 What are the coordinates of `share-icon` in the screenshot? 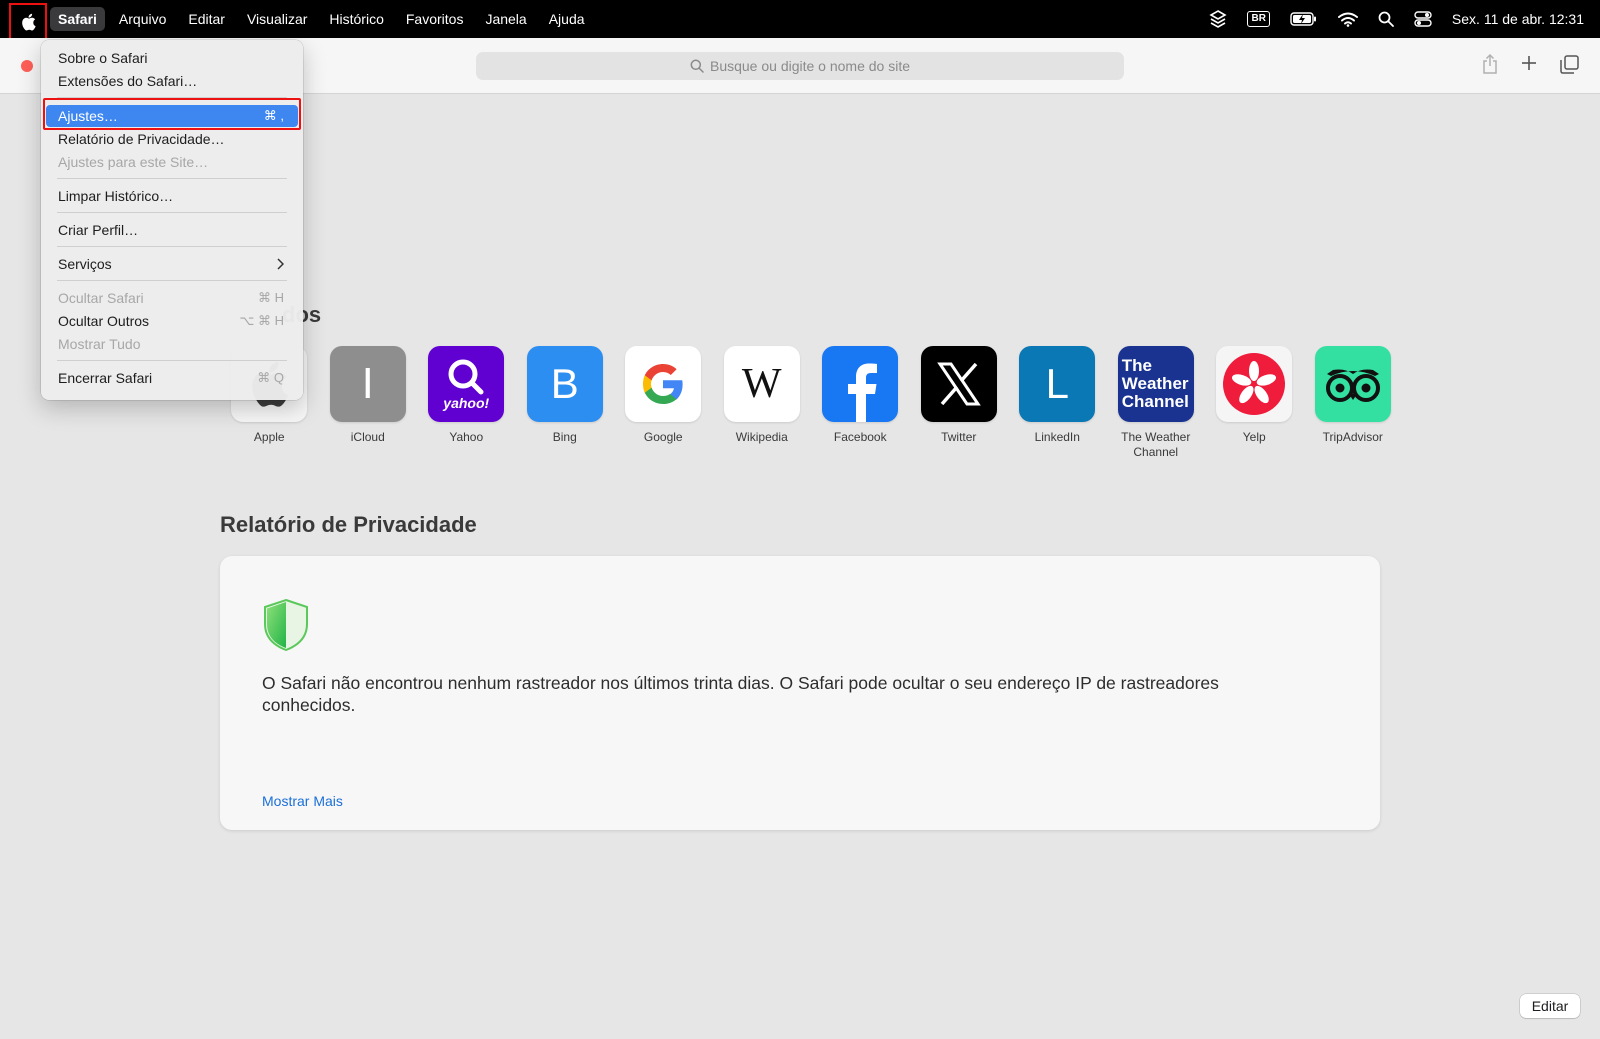 It's located at (1490, 64).